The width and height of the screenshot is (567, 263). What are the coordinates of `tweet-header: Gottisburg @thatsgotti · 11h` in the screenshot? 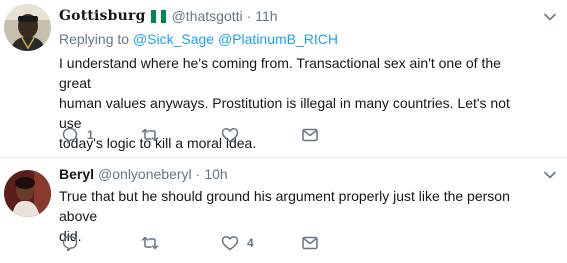 It's located at (293, 16).